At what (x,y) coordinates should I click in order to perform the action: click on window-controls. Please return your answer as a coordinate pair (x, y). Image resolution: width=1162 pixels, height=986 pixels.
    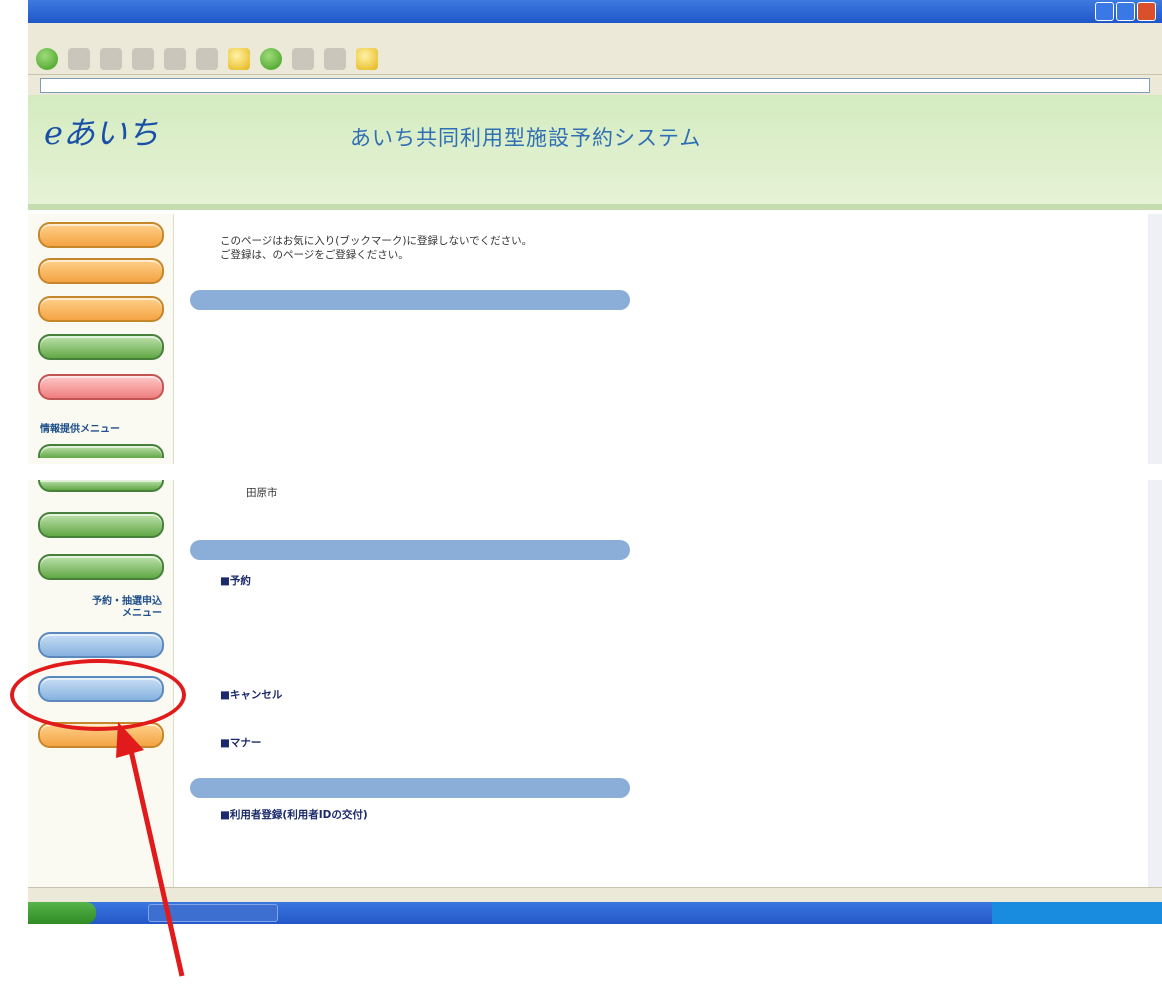
    Looking at the image, I should click on (1125, 11).